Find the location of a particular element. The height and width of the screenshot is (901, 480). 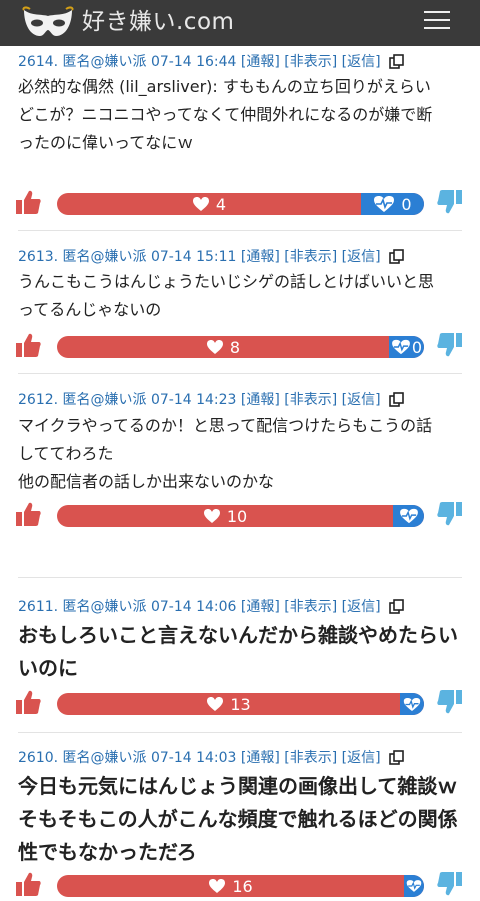

comment-meta-text: 2613. 匿名@嫌い派 07-14 15:11 [通報] [非表示] [返信] is located at coordinates (199, 257).